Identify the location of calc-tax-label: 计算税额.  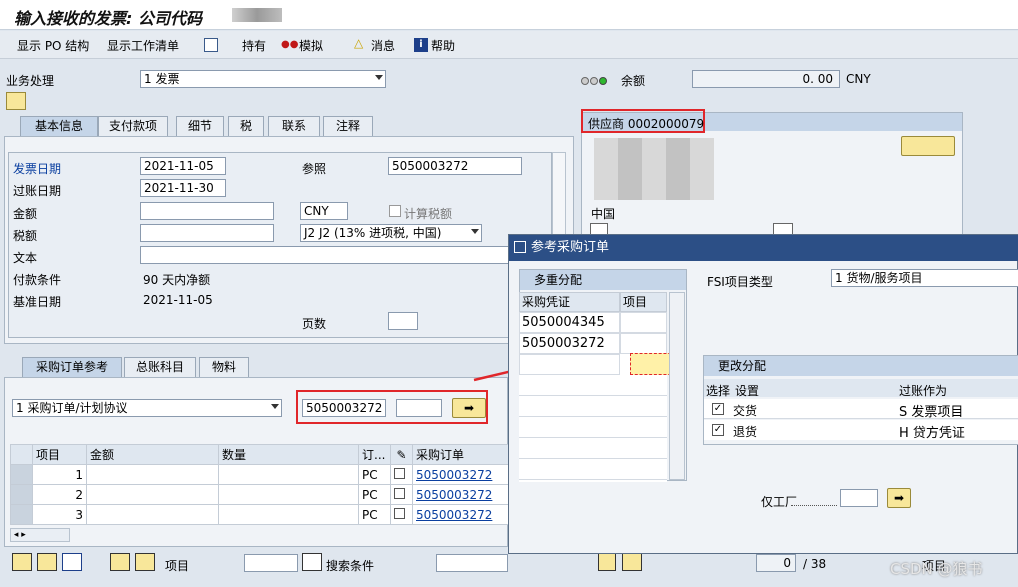
(428, 214).